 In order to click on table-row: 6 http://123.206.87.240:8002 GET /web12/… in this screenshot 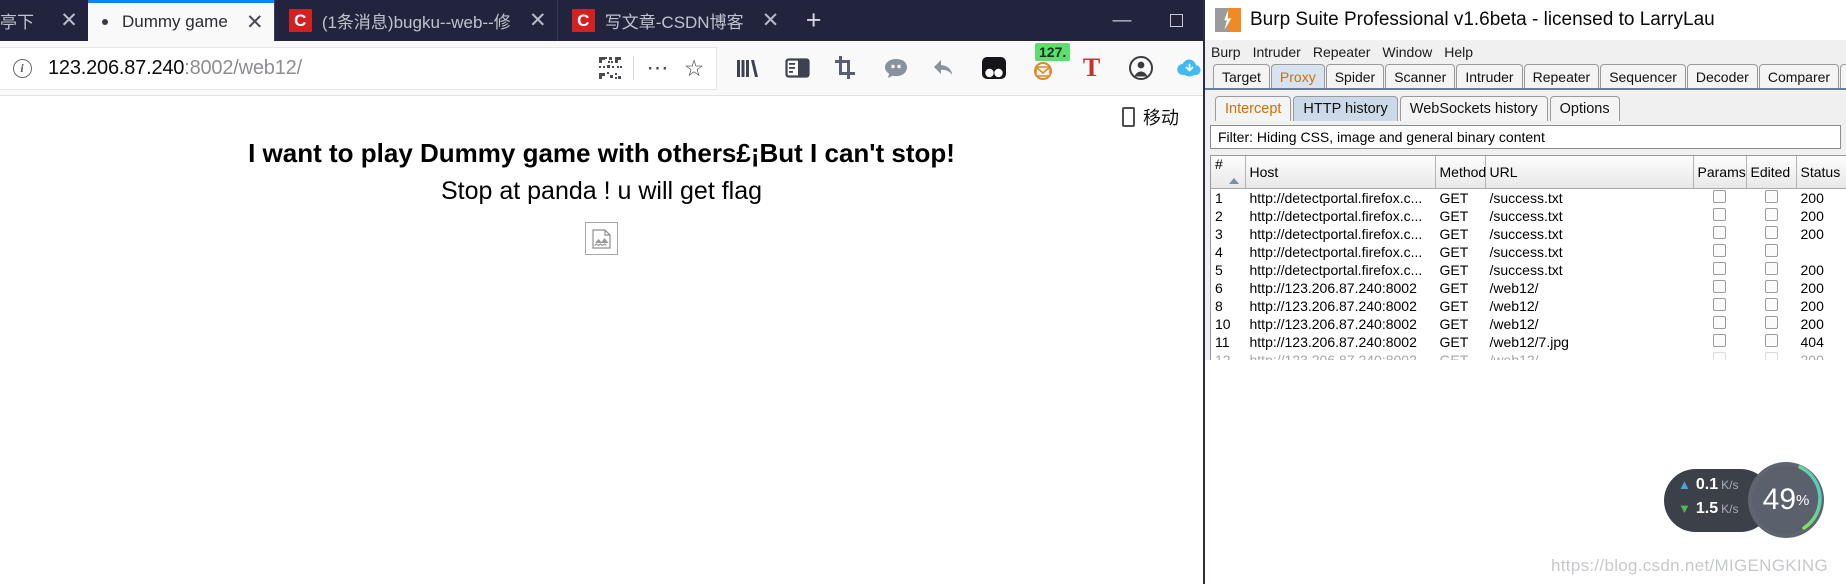, I will do `click(1528, 288)`.